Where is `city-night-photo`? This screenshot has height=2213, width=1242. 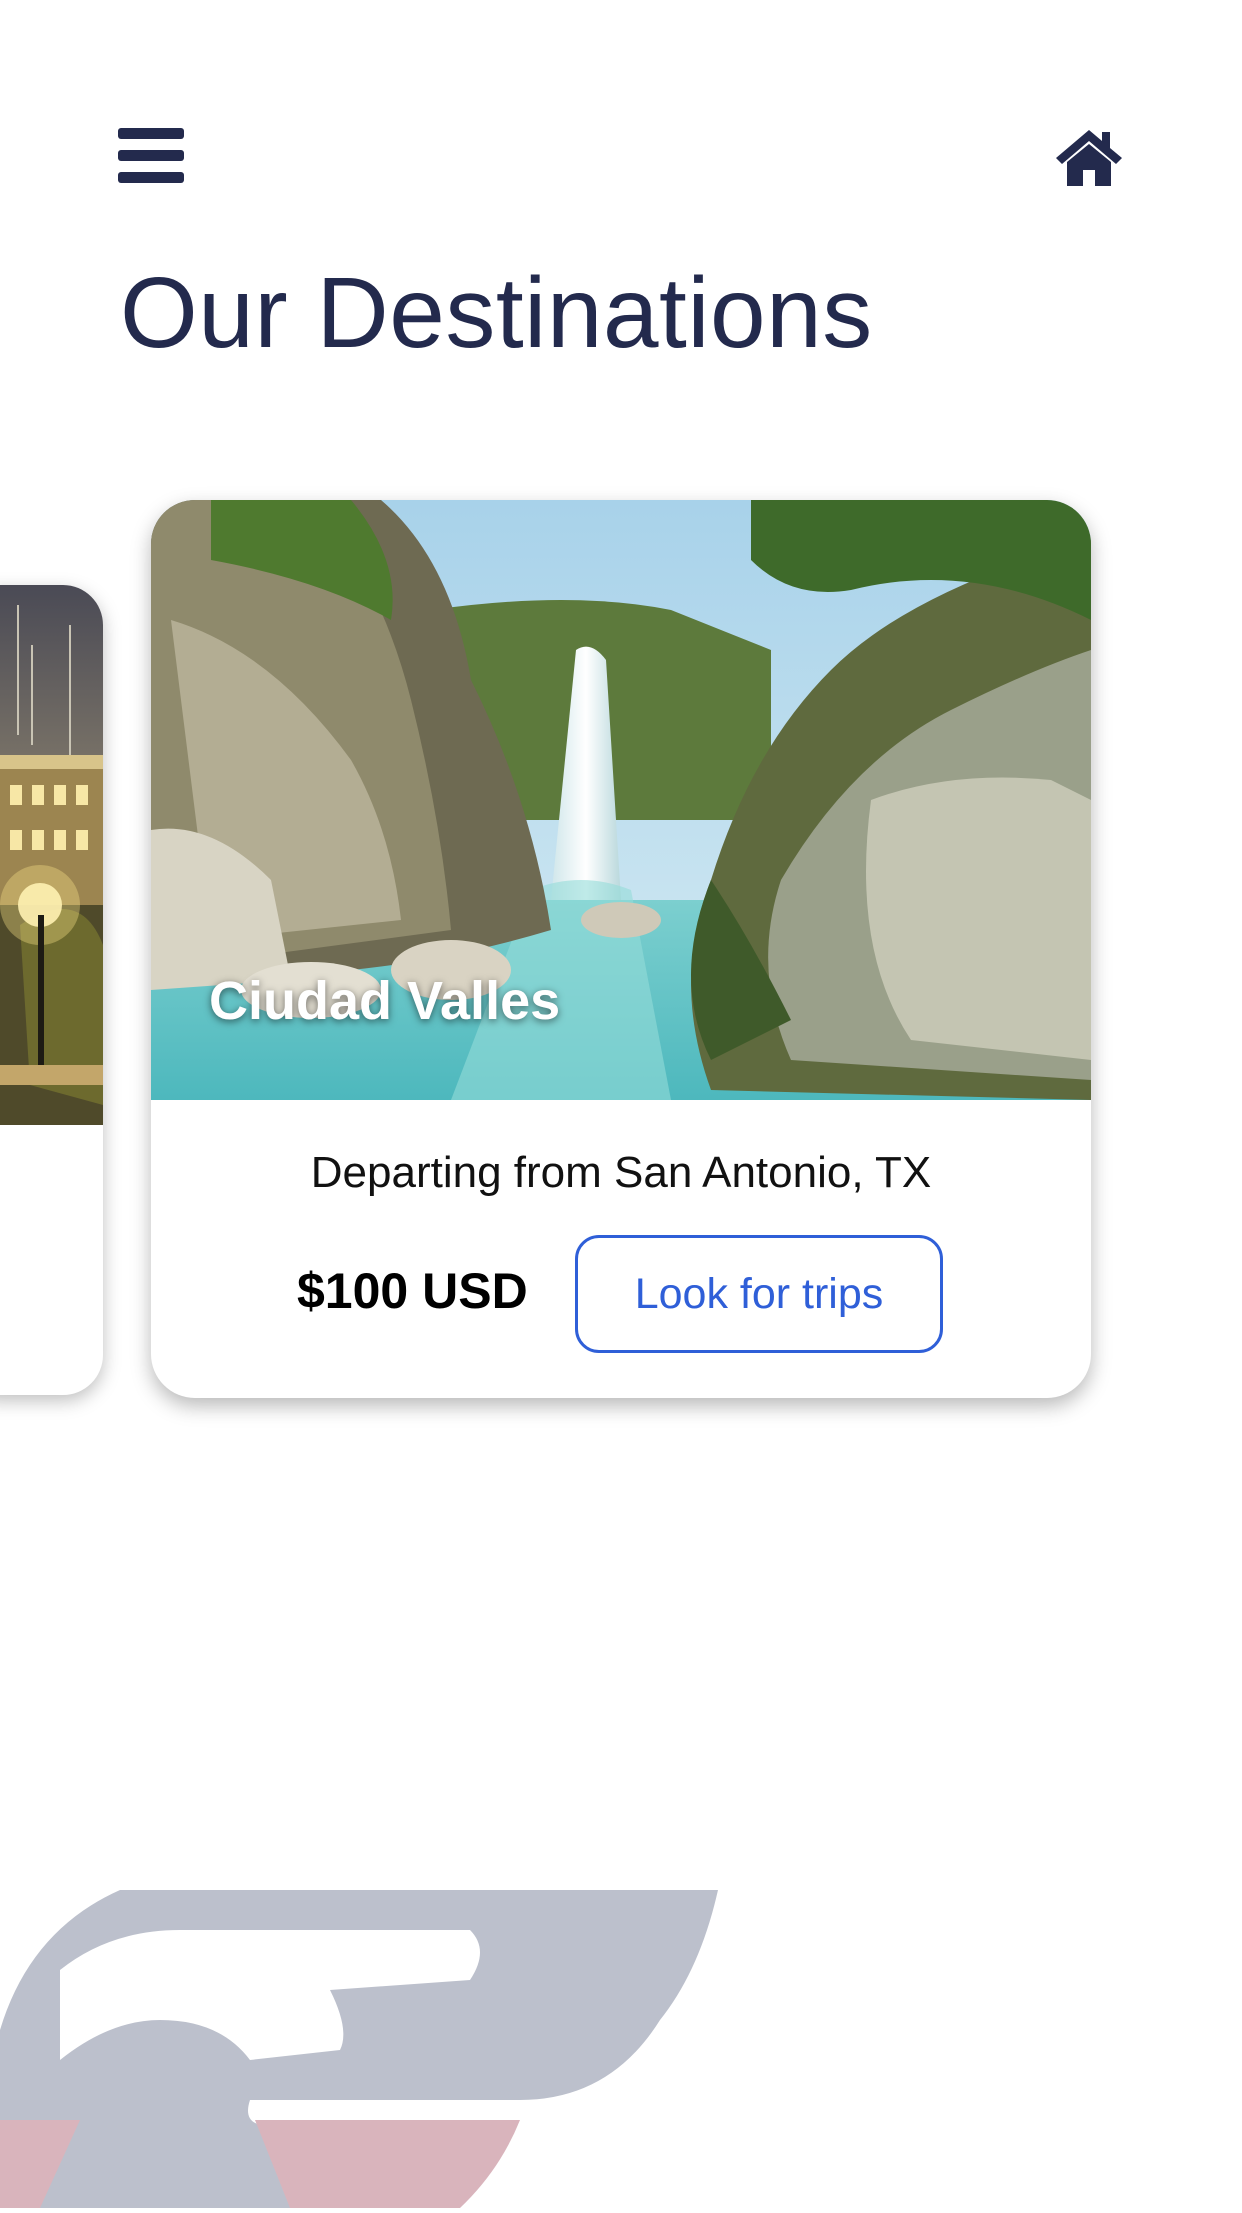 city-night-photo is located at coordinates (51, 855).